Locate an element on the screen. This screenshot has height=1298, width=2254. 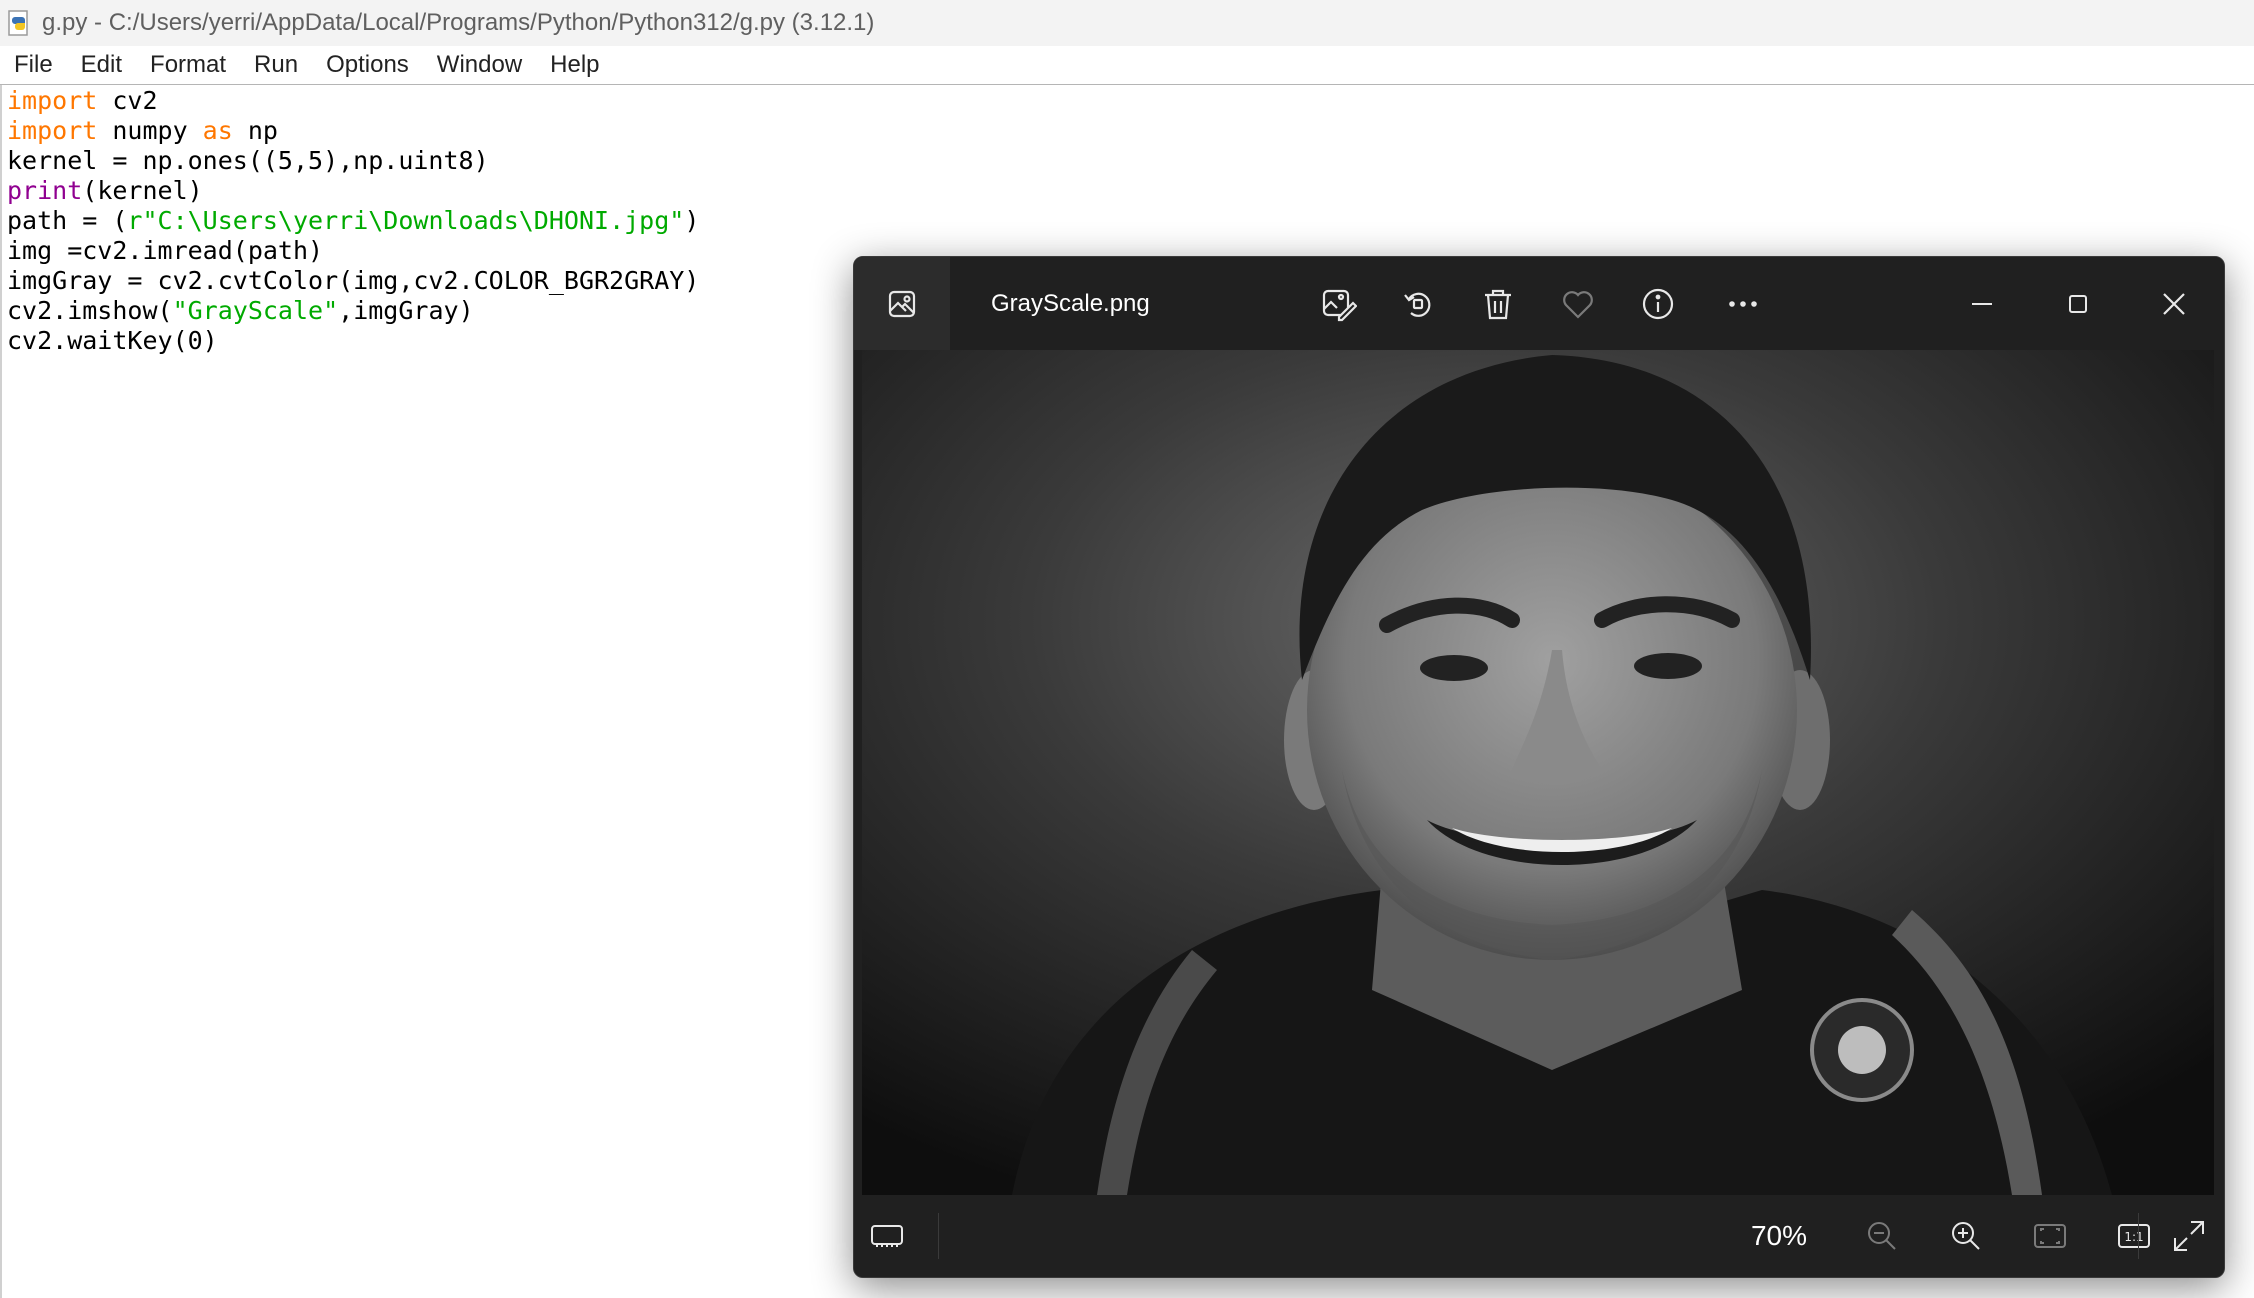
code-line: print(kernel) is located at coordinates (353, 191).